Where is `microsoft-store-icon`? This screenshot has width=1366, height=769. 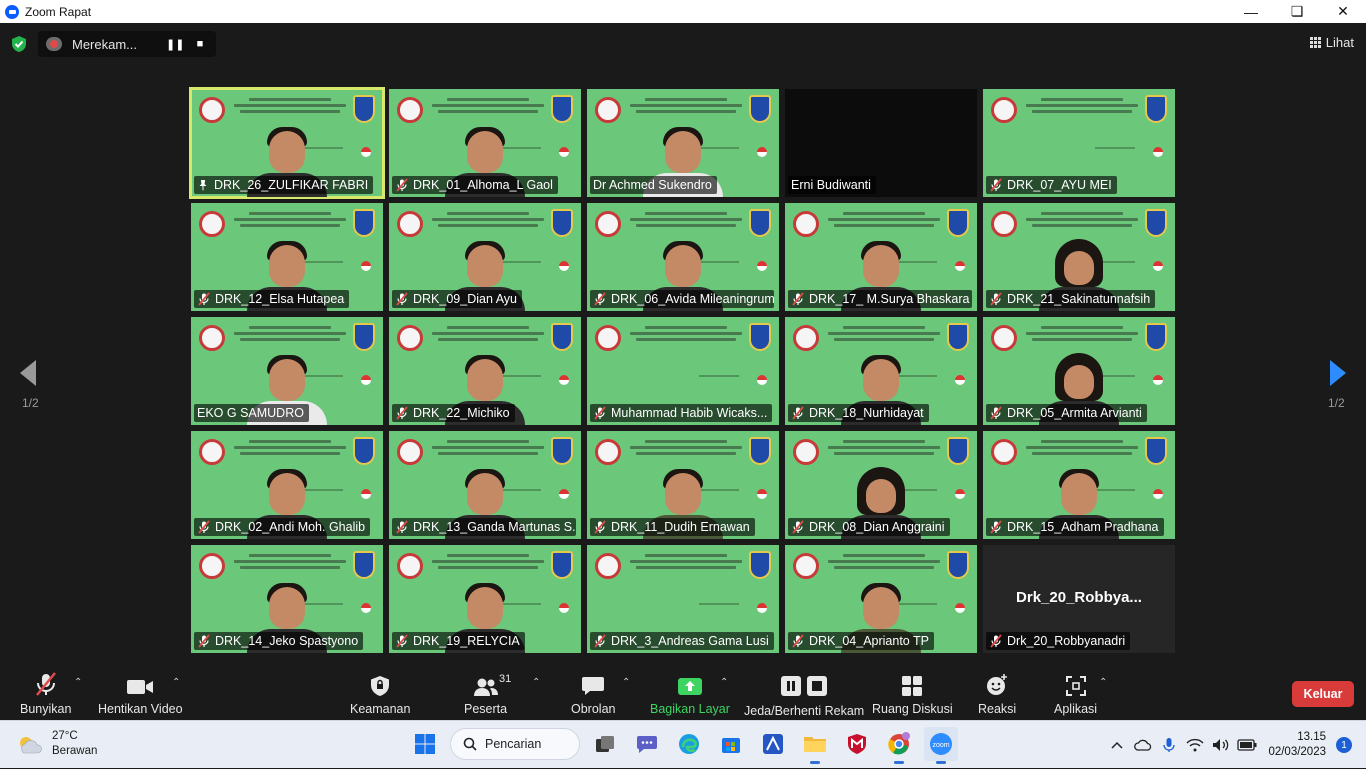
microsoft-store-icon is located at coordinates (731, 744).